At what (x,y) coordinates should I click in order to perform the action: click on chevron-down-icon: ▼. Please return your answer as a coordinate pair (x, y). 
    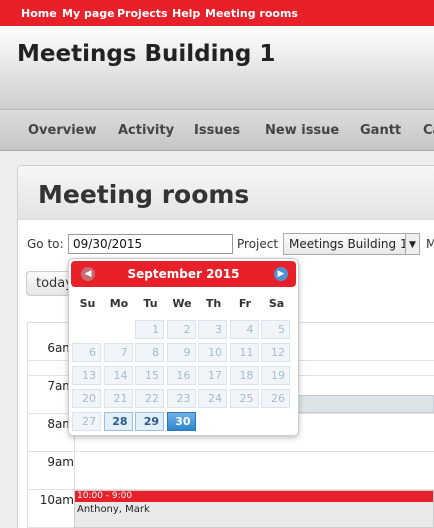
    Looking at the image, I should click on (412, 244).